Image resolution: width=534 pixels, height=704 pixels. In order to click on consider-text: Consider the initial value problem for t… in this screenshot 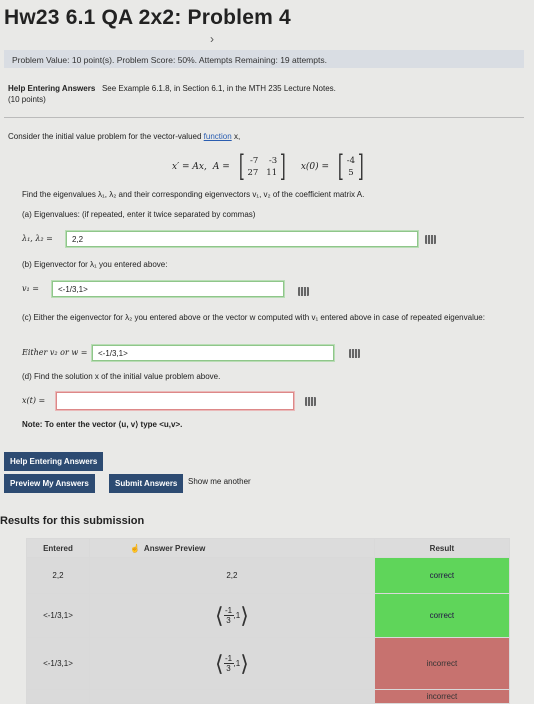, I will do `click(124, 136)`.